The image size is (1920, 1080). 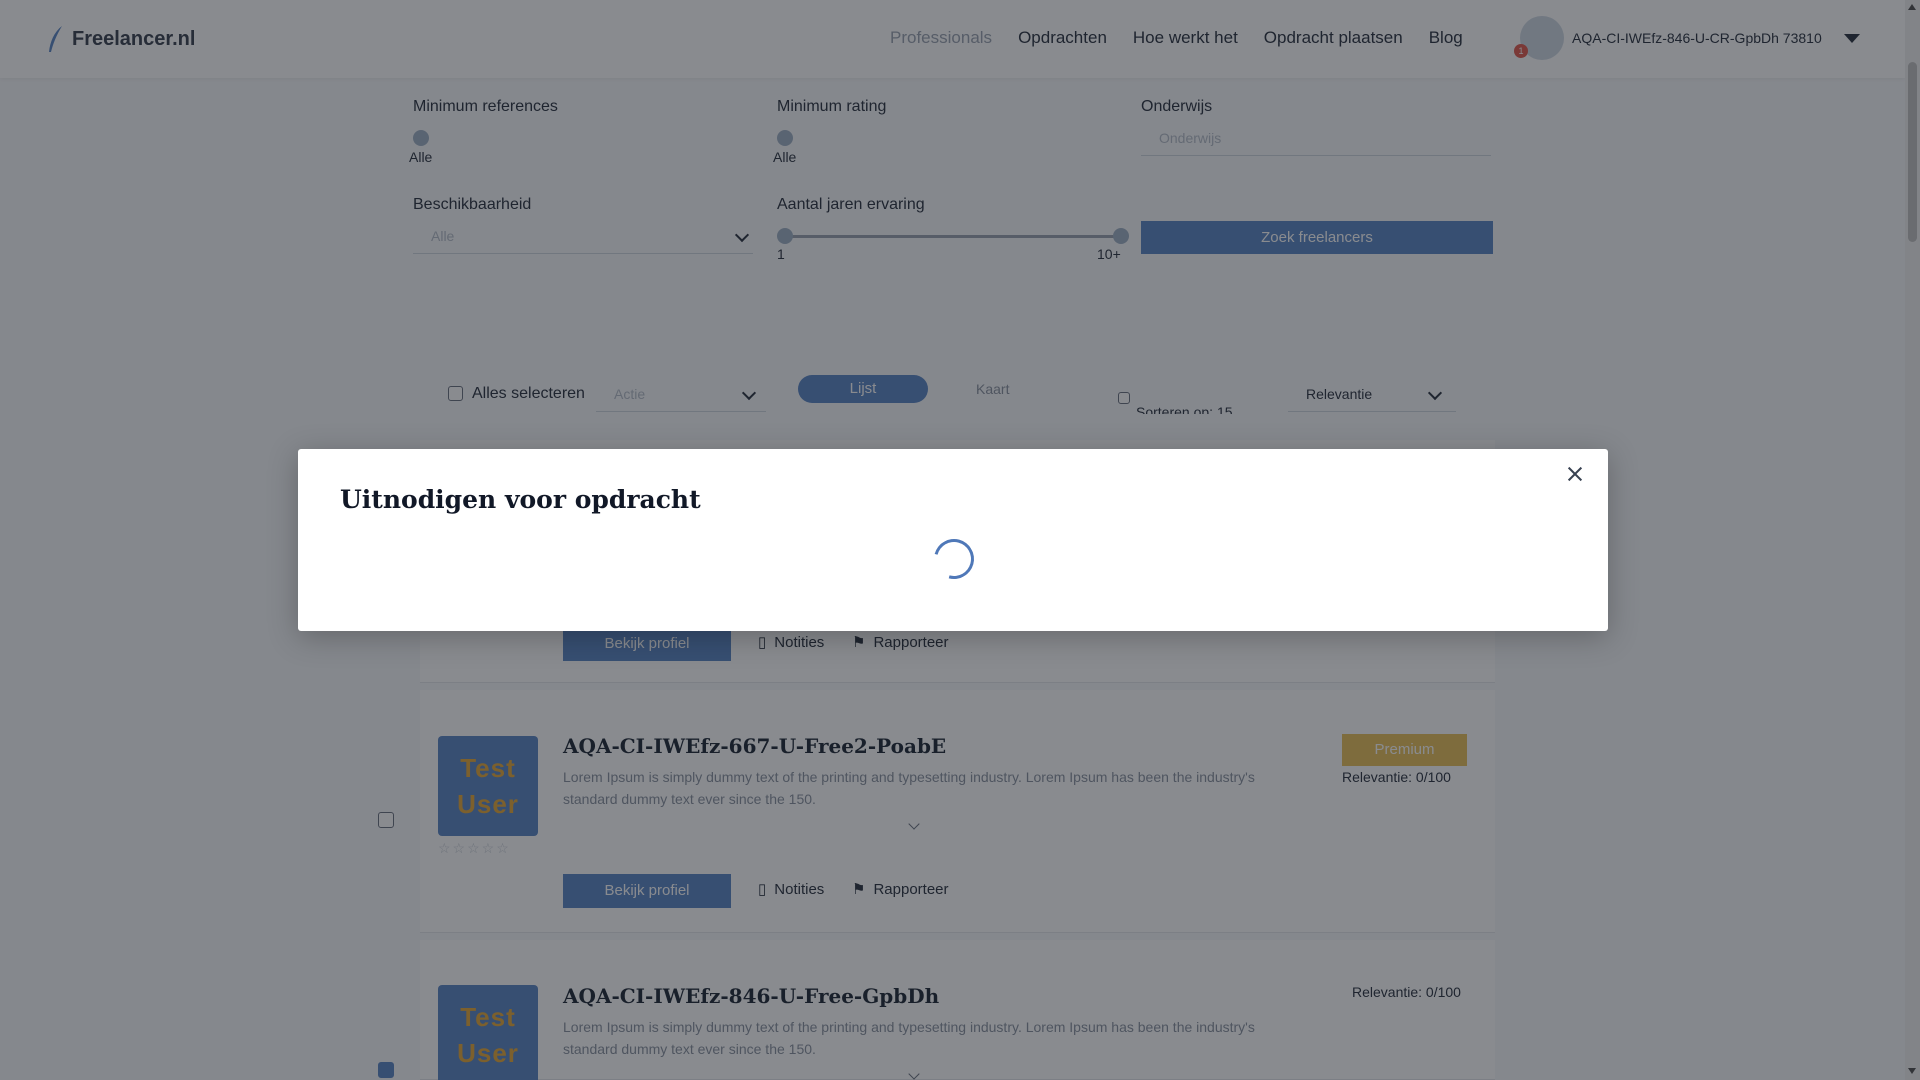 I want to click on loading-spinner-icon, so click(x=954, y=559).